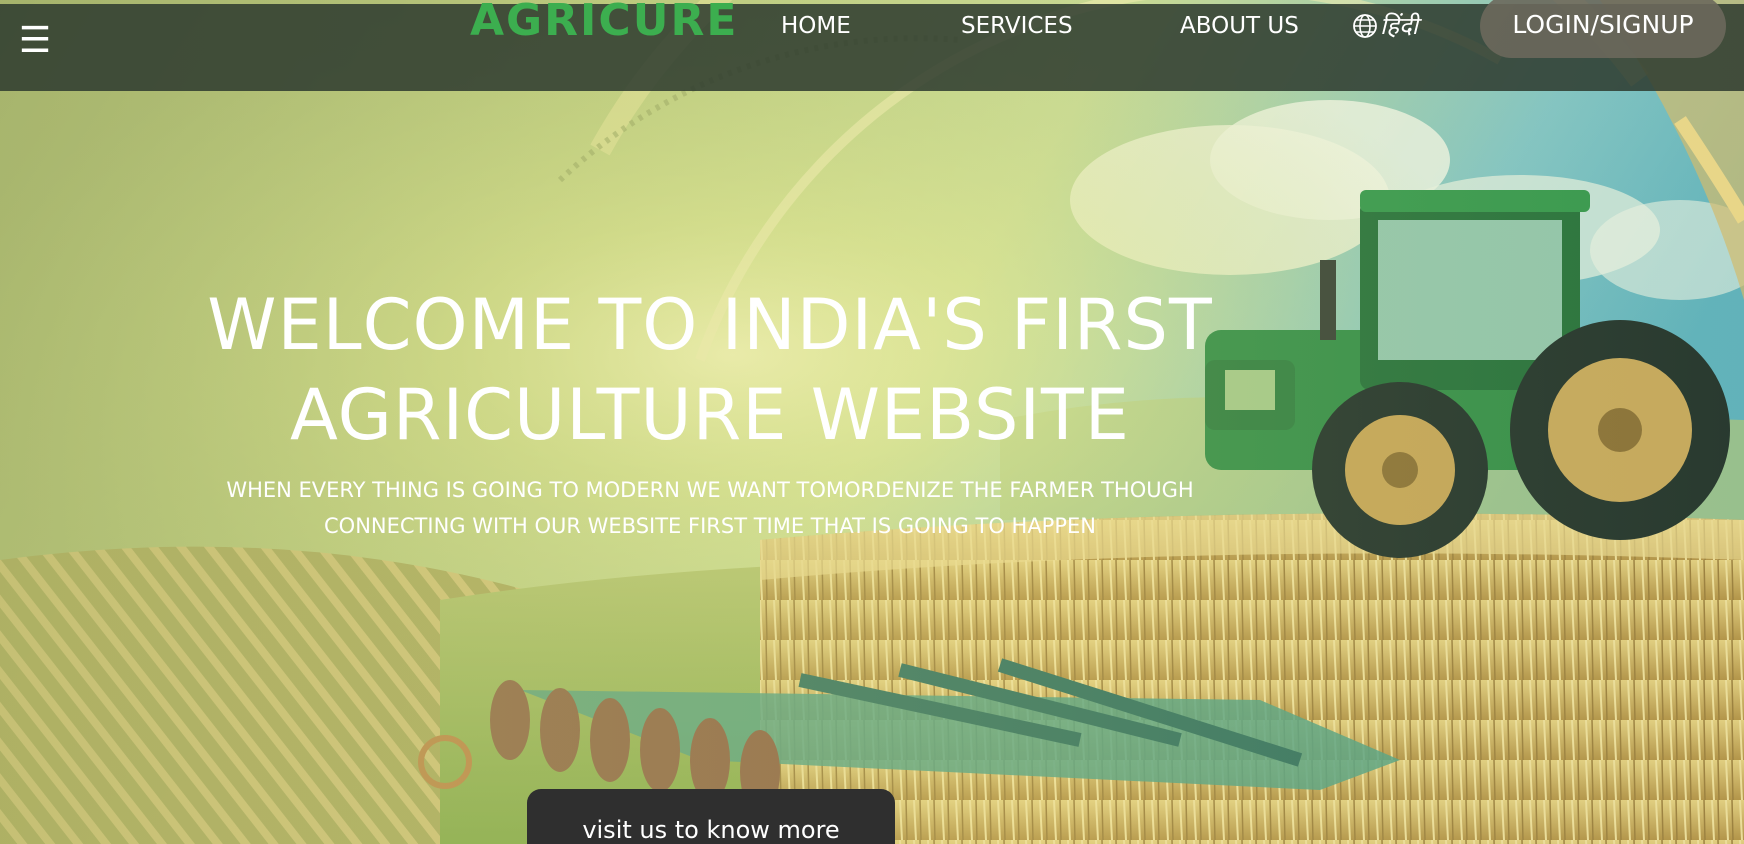 This screenshot has height=844, width=1744. Describe the element at coordinates (816, 26) in the screenshot. I see `nav-link-home: HOME` at that location.